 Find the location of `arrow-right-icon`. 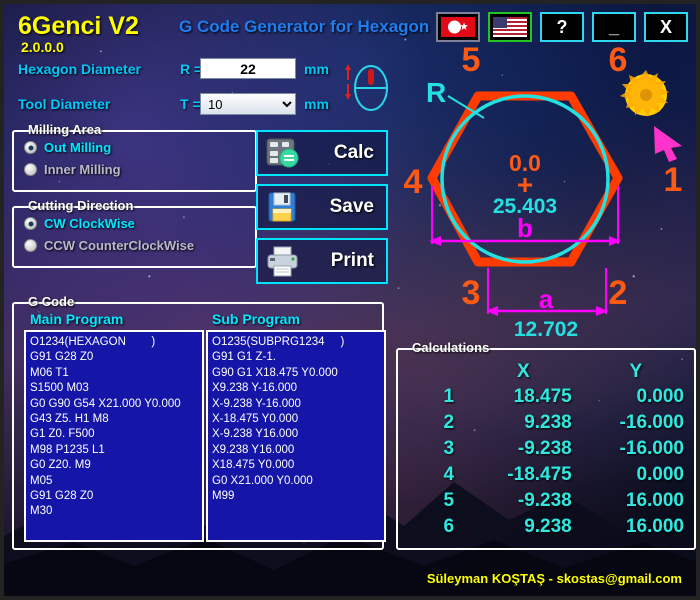

arrow-right-icon is located at coordinates (615, 241).